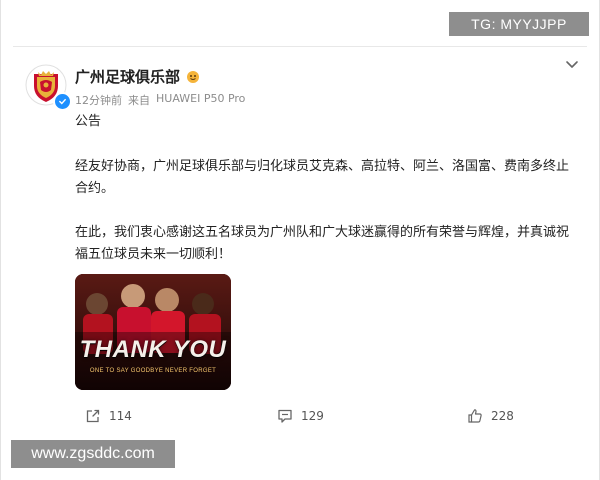 The height and width of the screenshot is (480, 600). What do you see at coordinates (139, 100) in the screenshot?
I see `source-prefix: 来自` at bounding box center [139, 100].